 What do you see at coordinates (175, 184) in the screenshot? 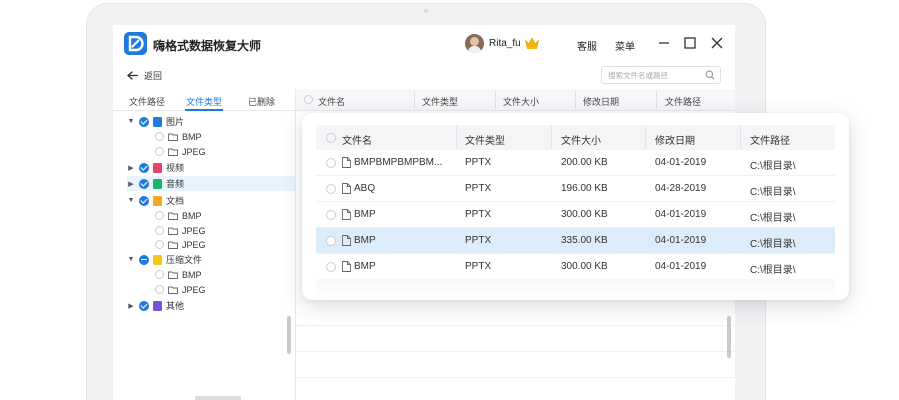
I see `tree-item-label: 音频` at bounding box center [175, 184].